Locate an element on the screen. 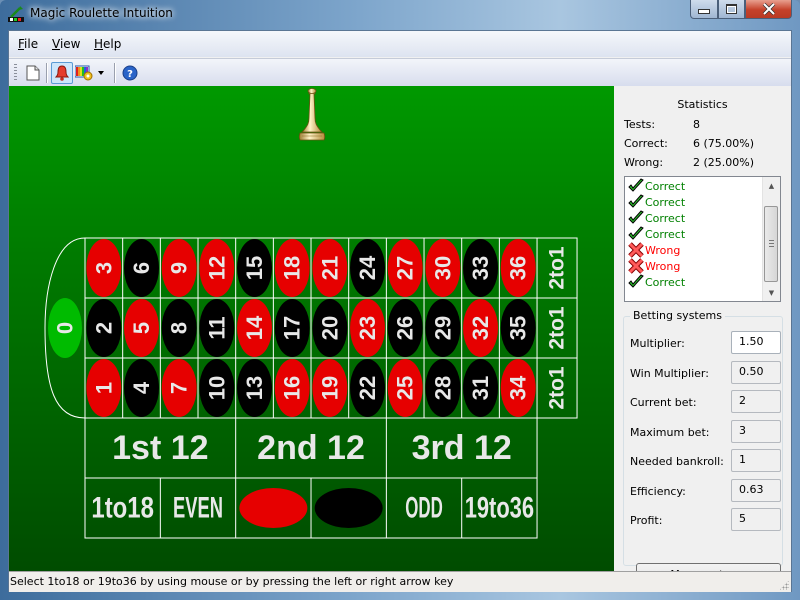 Image resolution: width=800 pixels, height=600 pixels. color-settings-icon is located at coordinates (84, 73).